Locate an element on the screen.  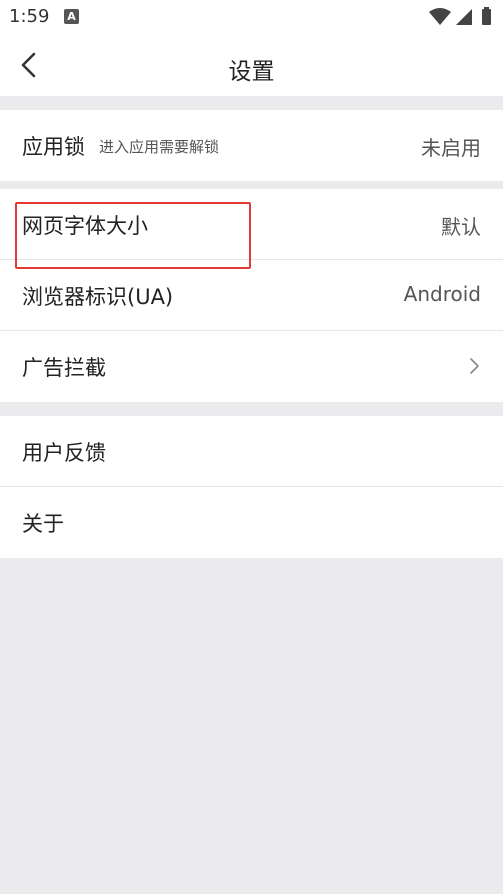
setting-row-user-agent: 浏览器标识(UA) Android is located at coordinates (251, 295).